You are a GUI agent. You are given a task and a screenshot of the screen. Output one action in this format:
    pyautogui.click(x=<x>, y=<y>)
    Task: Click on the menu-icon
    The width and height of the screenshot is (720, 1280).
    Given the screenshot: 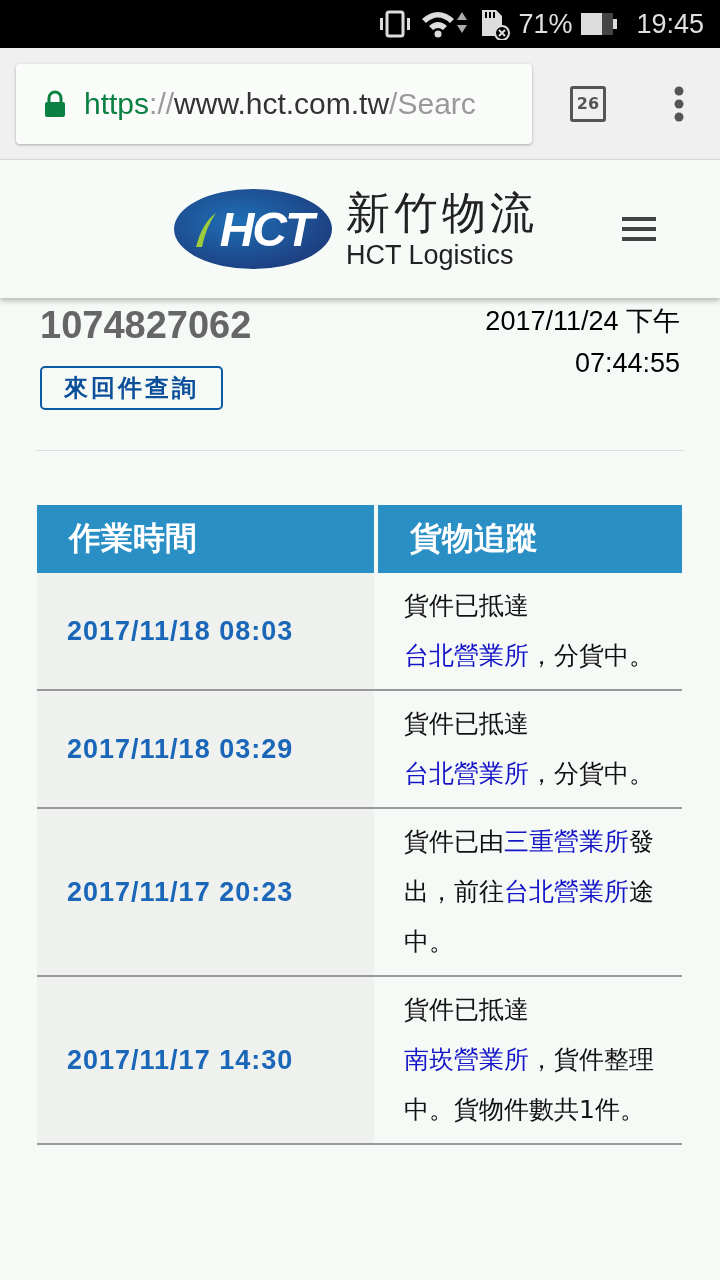 What is the action you would take?
    pyautogui.click(x=639, y=229)
    